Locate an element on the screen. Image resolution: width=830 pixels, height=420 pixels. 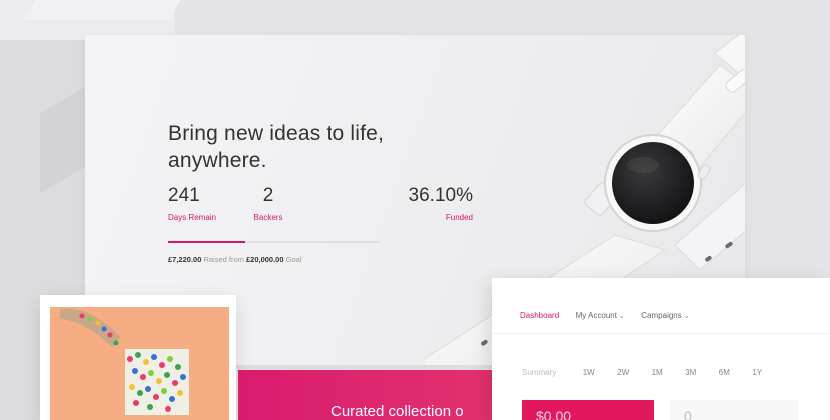
campaign-stats: 241 Days Remain 2 Backers 36.10% Funded is located at coordinates (320, 205).